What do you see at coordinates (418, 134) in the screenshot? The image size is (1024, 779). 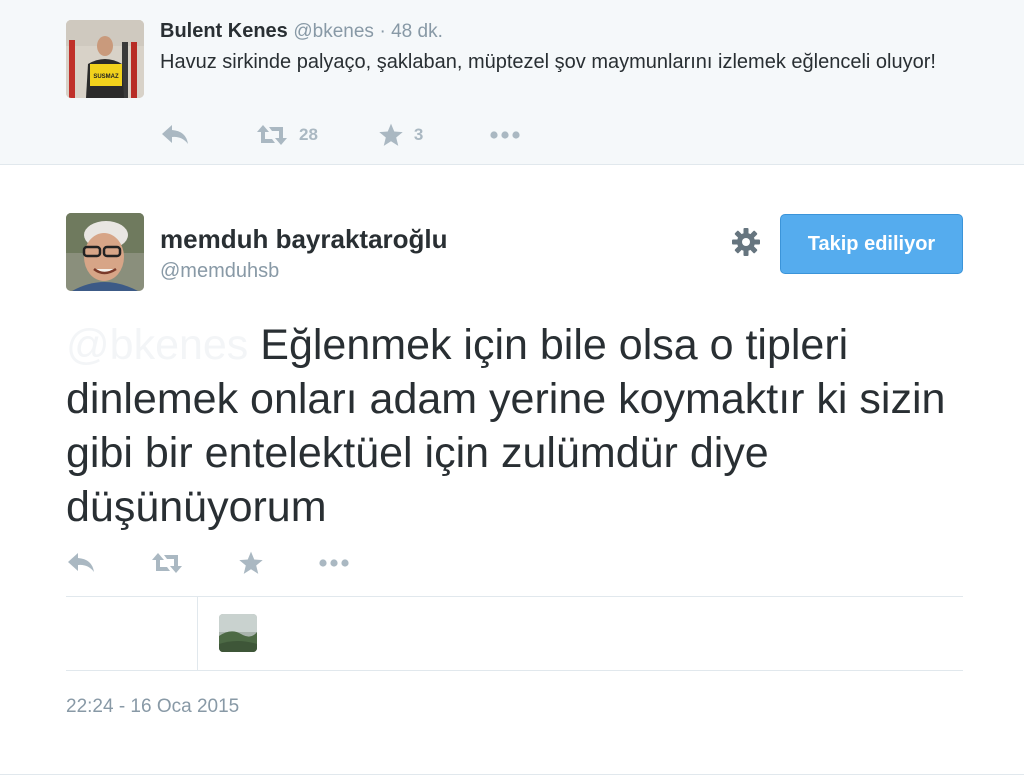 I see `favorite-count: 3` at bounding box center [418, 134].